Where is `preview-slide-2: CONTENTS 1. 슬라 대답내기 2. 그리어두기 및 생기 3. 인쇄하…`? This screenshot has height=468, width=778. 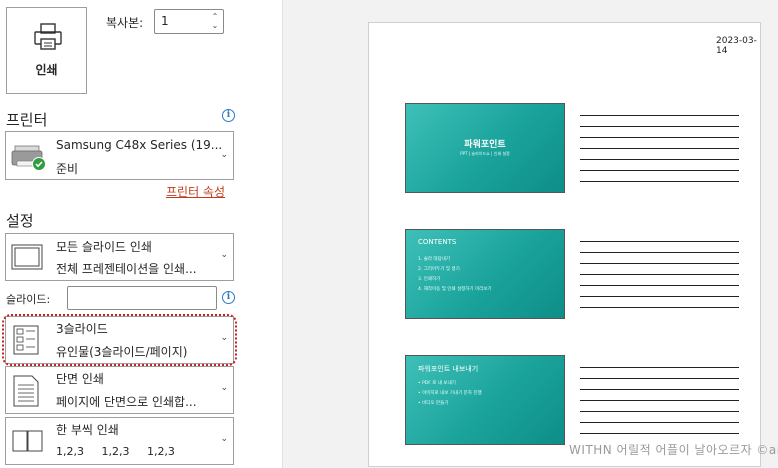 preview-slide-2: CONTENTS 1. 슬라 대답내기 2. 그리어두기 및 생기 3. 인쇄하… is located at coordinates (485, 274).